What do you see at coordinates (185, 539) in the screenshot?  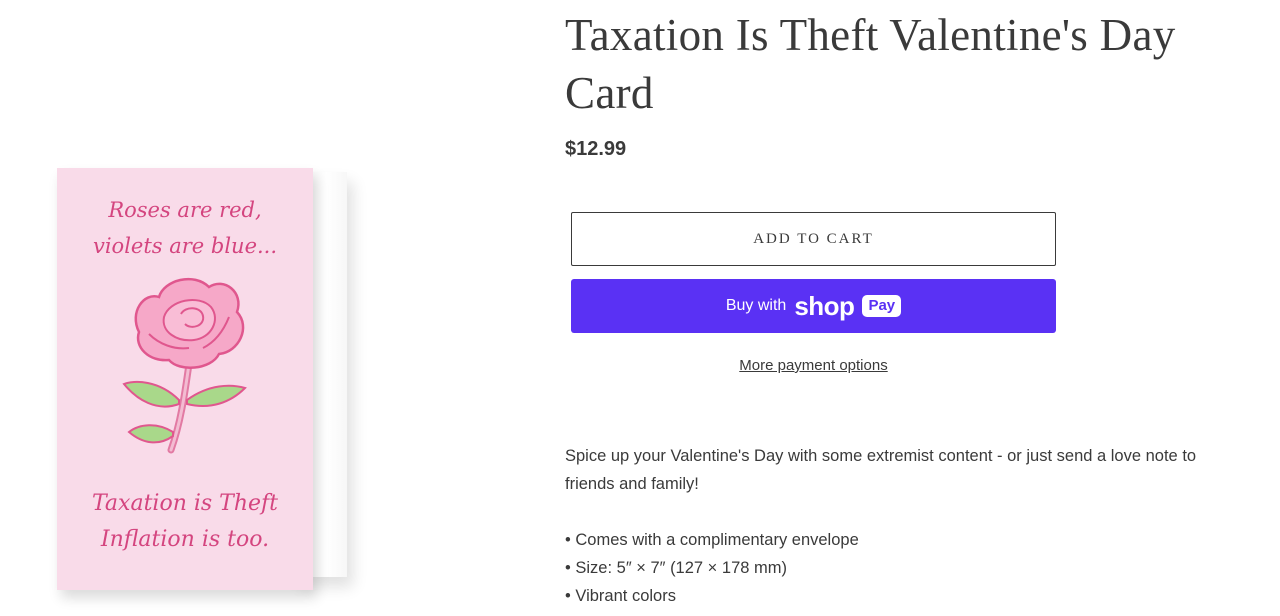 I see `card-line-4: Inflation is too.` at bounding box center [185, 539].